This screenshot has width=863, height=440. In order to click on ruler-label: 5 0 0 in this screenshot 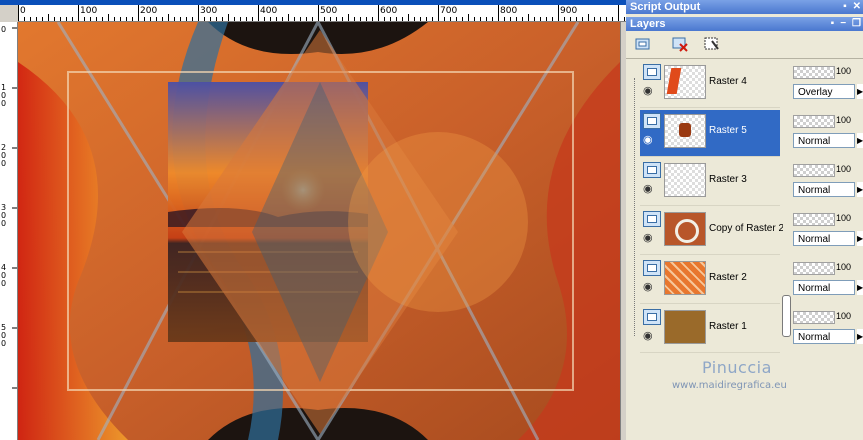, I will do `click(4, 335)`.